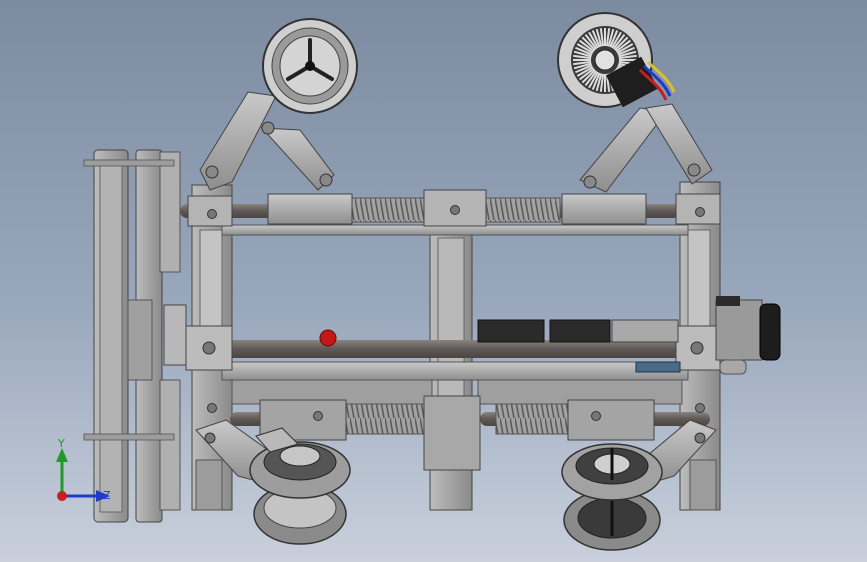 The width and height of the screenshot is (867, 562). I want to click on top-left-wheel, so click(310, 66).